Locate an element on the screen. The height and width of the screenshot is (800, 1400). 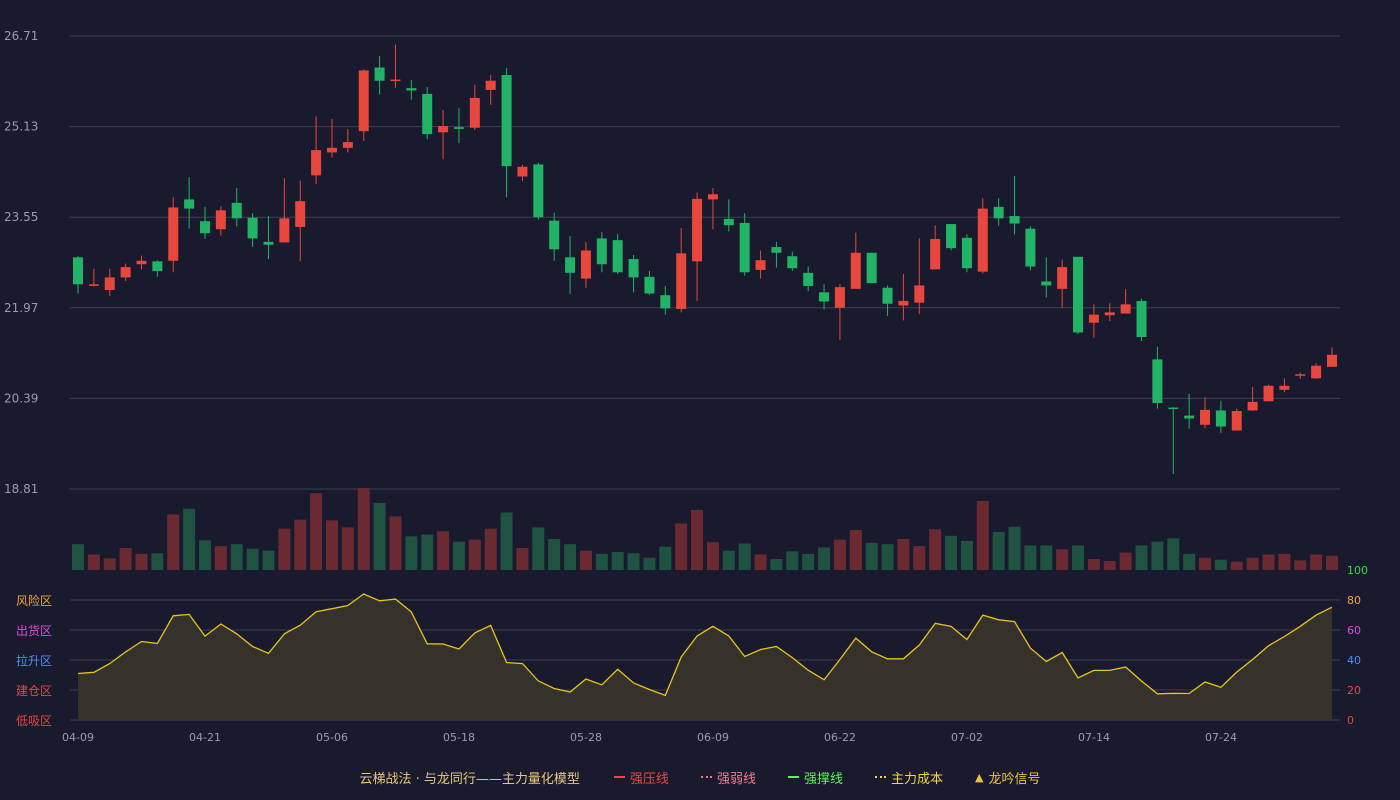
legend-label-dragon-signal: 龙吟信号 is located at coordinates (1014, 779).